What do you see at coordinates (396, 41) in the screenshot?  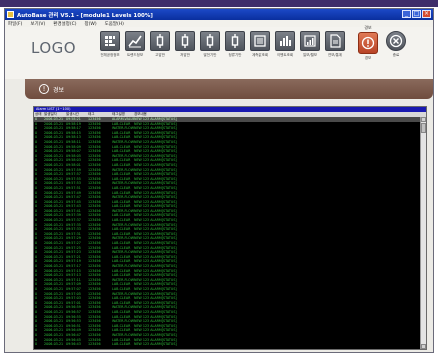 I see `exit-icon` at bounding box center [396, 41].